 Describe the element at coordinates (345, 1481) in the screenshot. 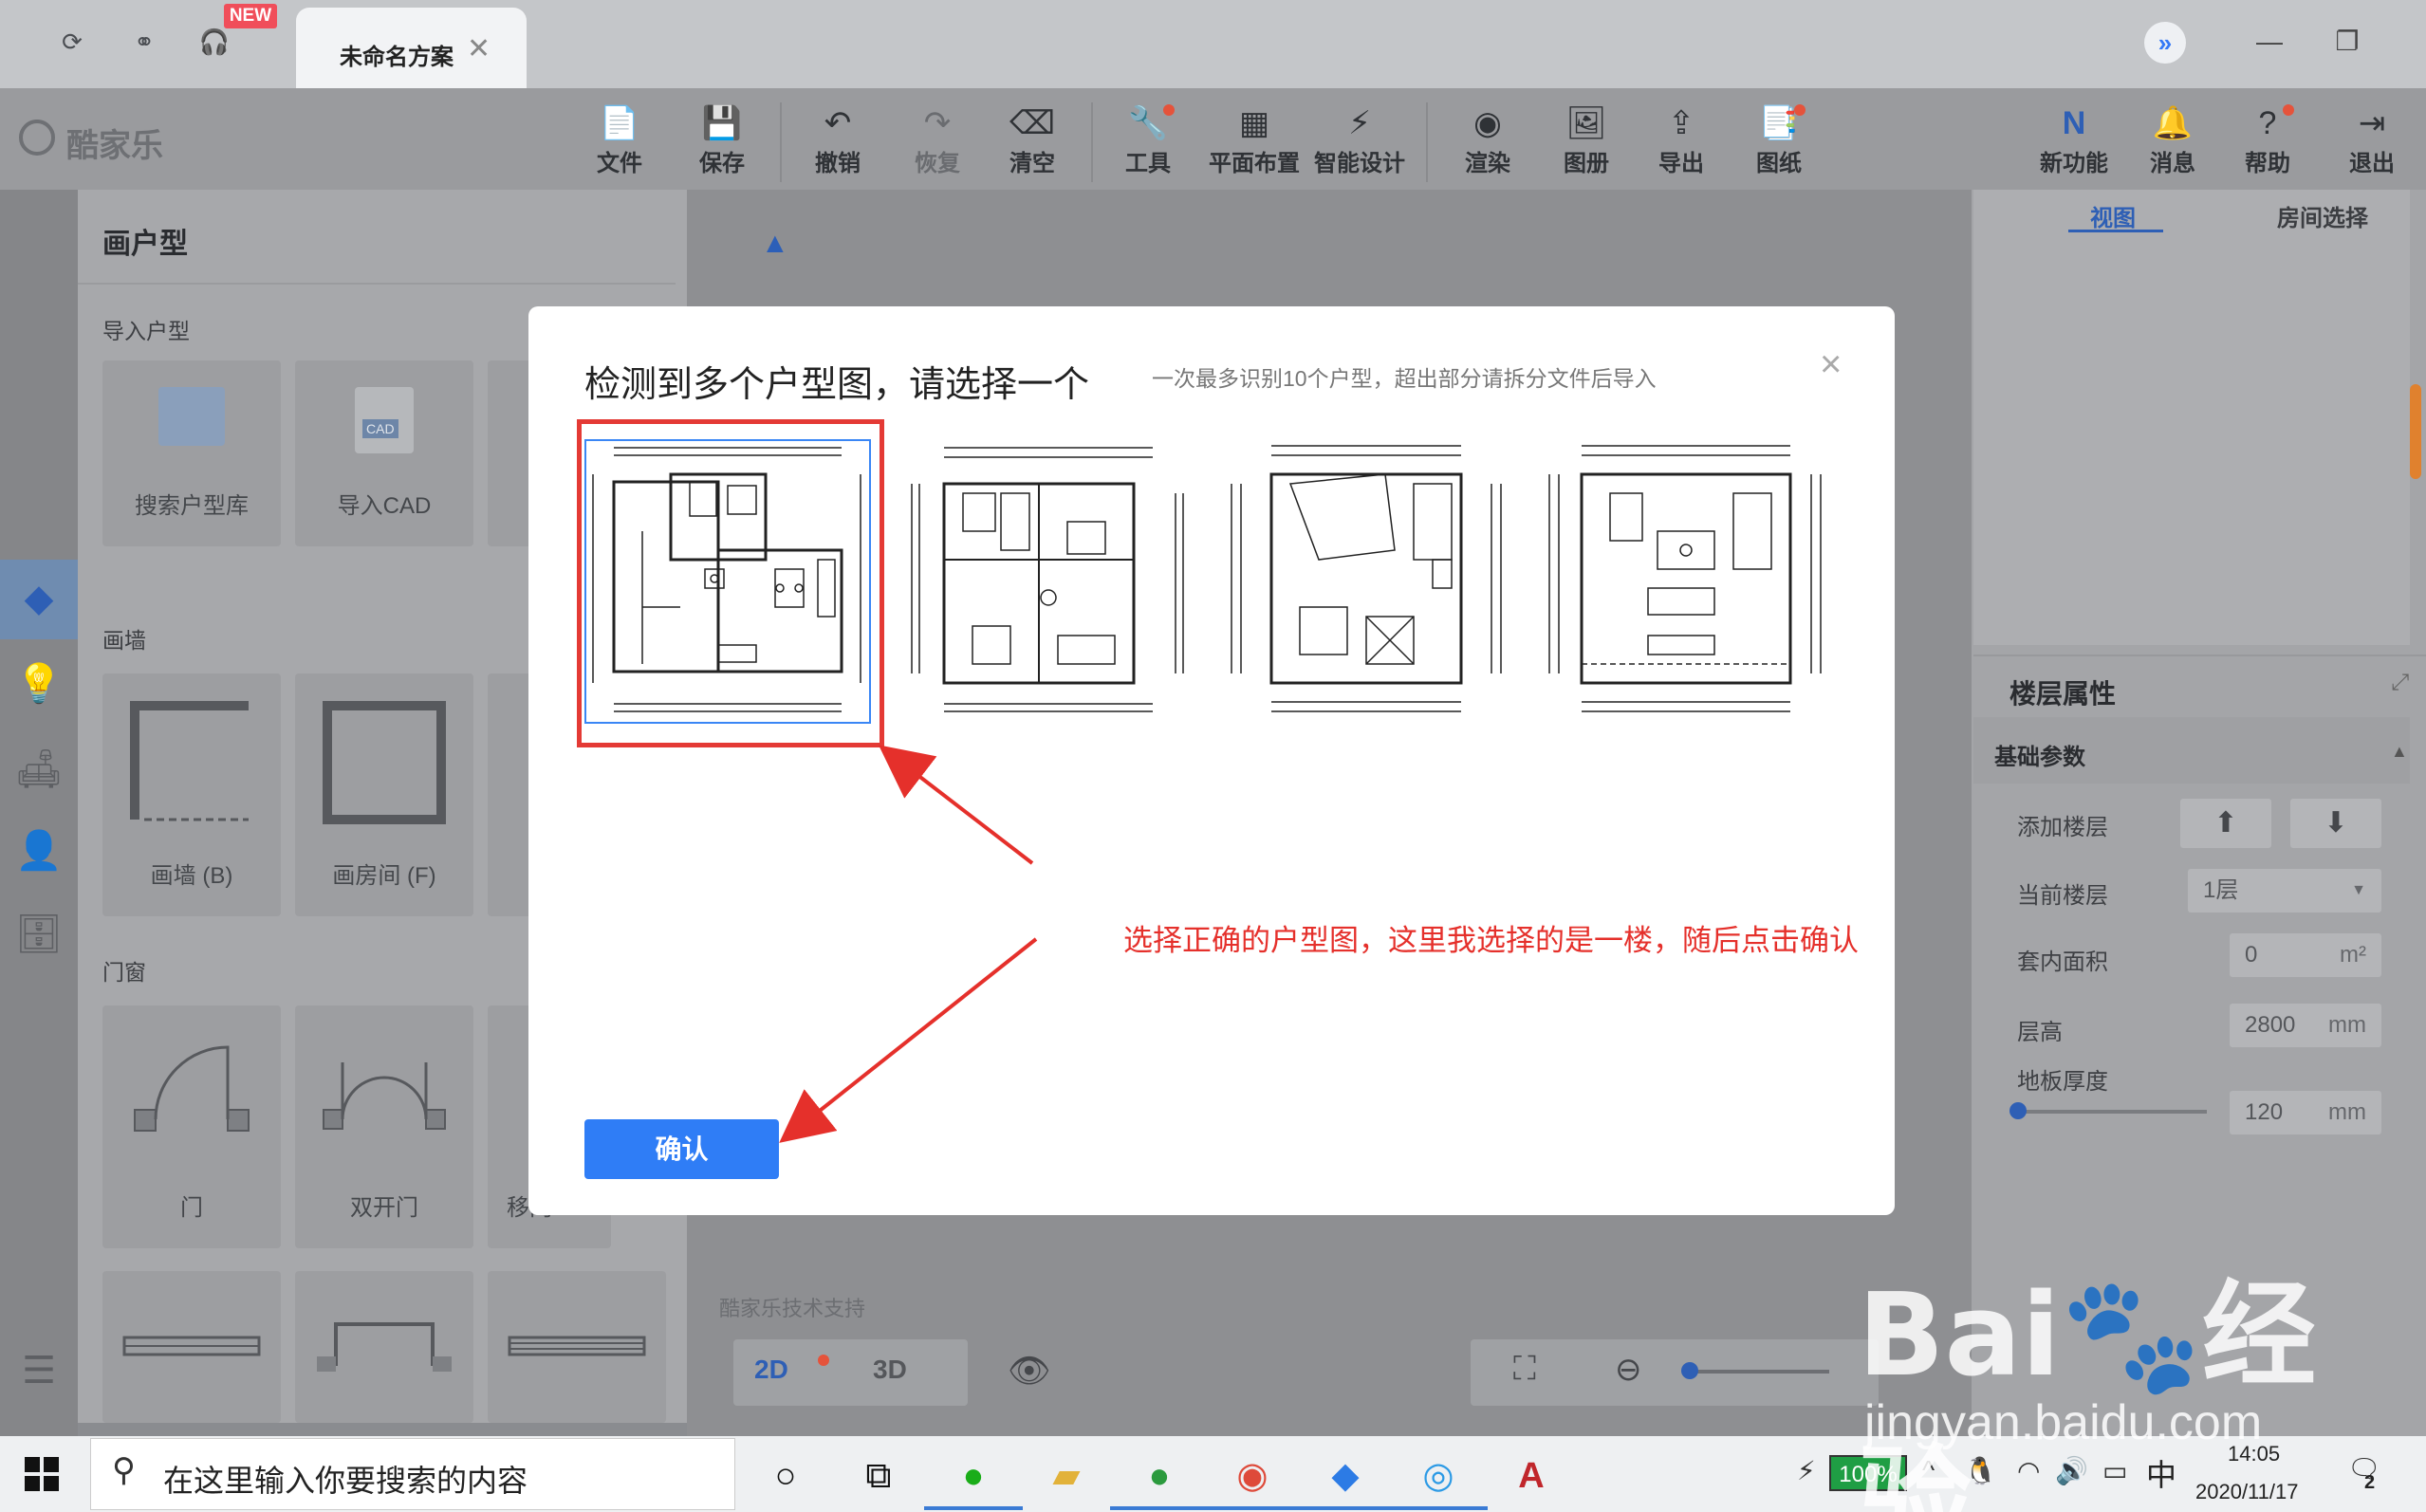

I see `search-placeholder: 在这里输入你要搜索的内容` at that location.